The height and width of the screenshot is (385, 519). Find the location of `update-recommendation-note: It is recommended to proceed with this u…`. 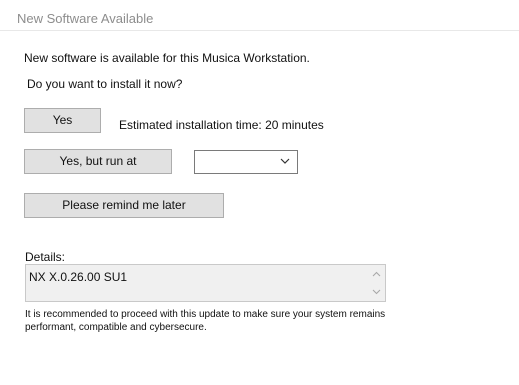

update-recommendation-note: It is recommended to proceed with this u… is located at coordinates (205, 321).